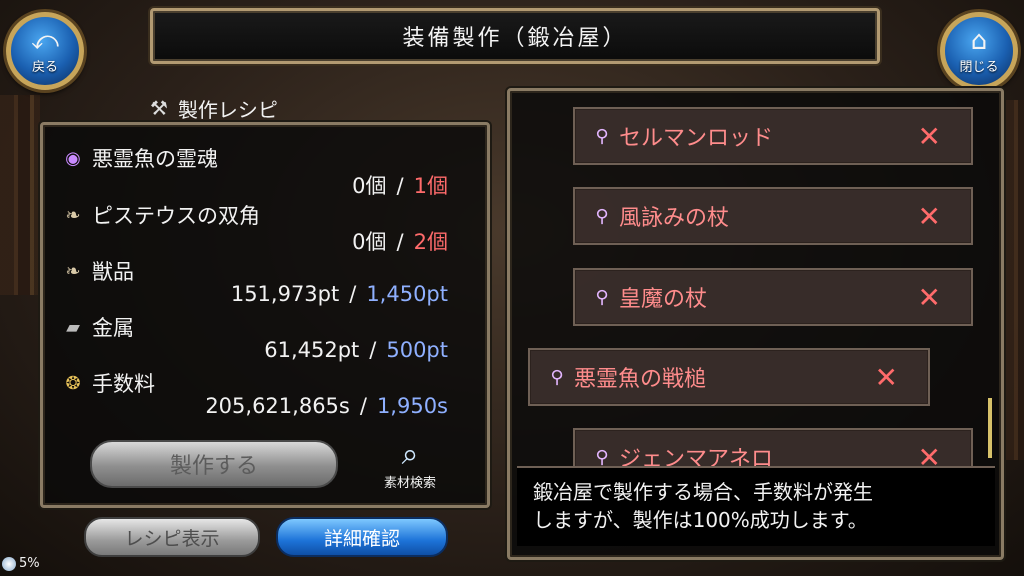  I want to click on material-qty: 0個/1個, so click(400, 186).